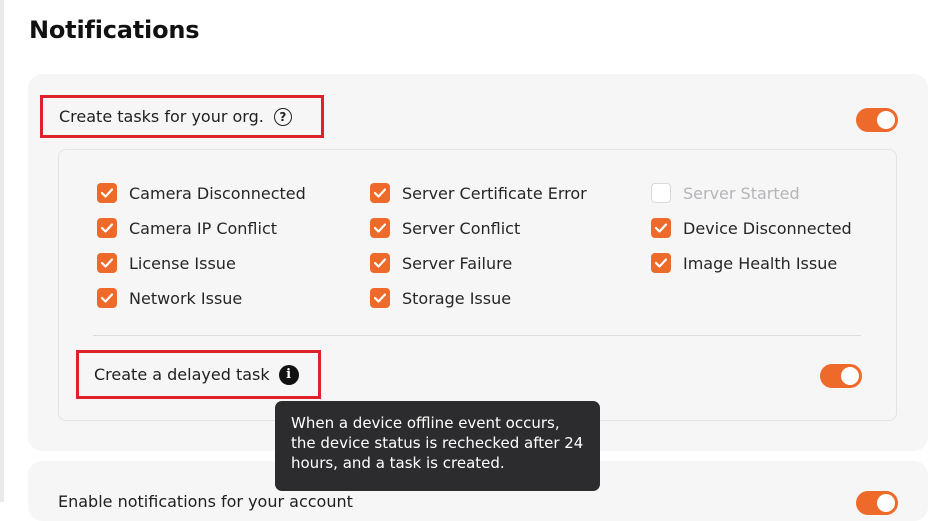  What do you see at coordinates (161, 116) in the screenshot?
I see `org-tasks-label: Create tasks for your org.` at bounding box center [161, 116].